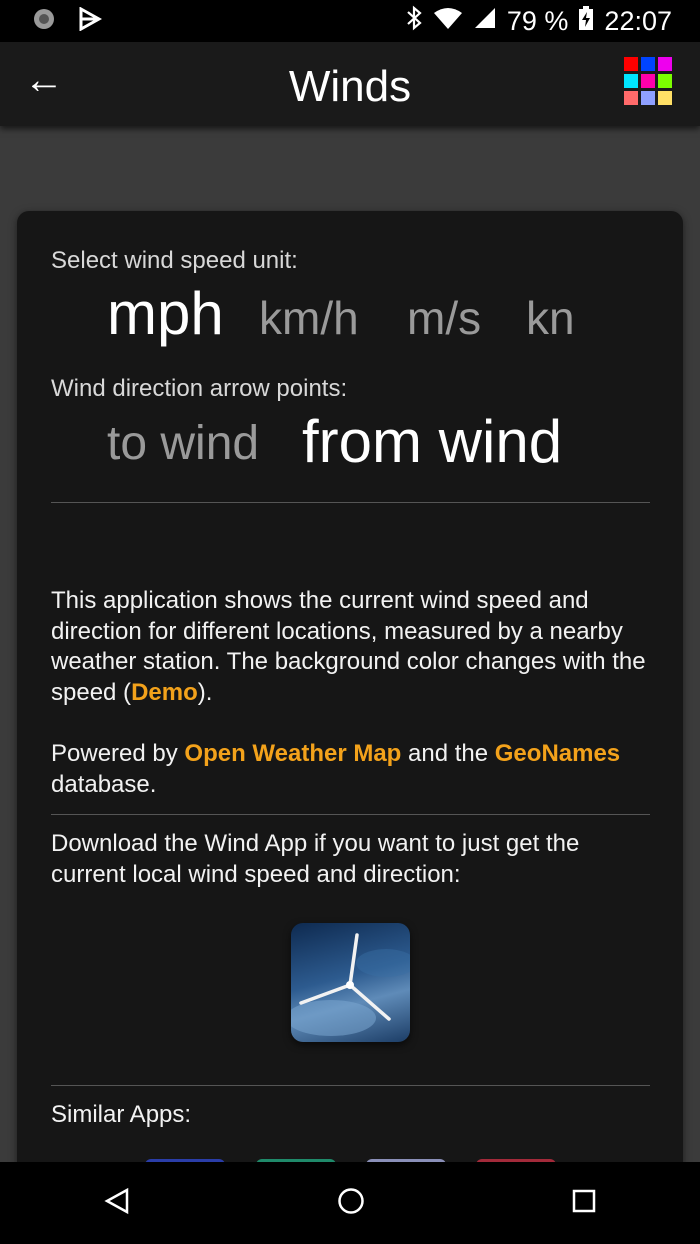 The width and height of the screenshot is (700, 1244). What do you see at coordinates (199, 388) in the screenshot?
I see `arrow-direction-label: Wind direction arrow points:` at bounding box center [199, 388].